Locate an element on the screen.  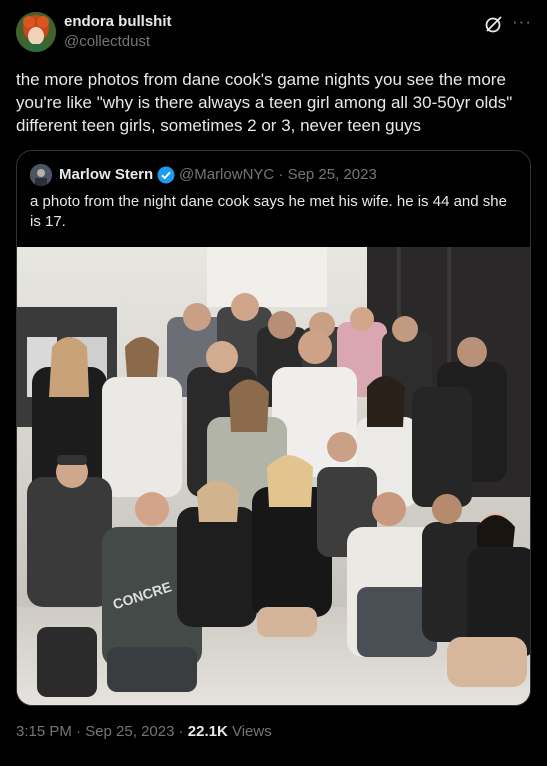
author-avatar is located at coordinates (36, 32).